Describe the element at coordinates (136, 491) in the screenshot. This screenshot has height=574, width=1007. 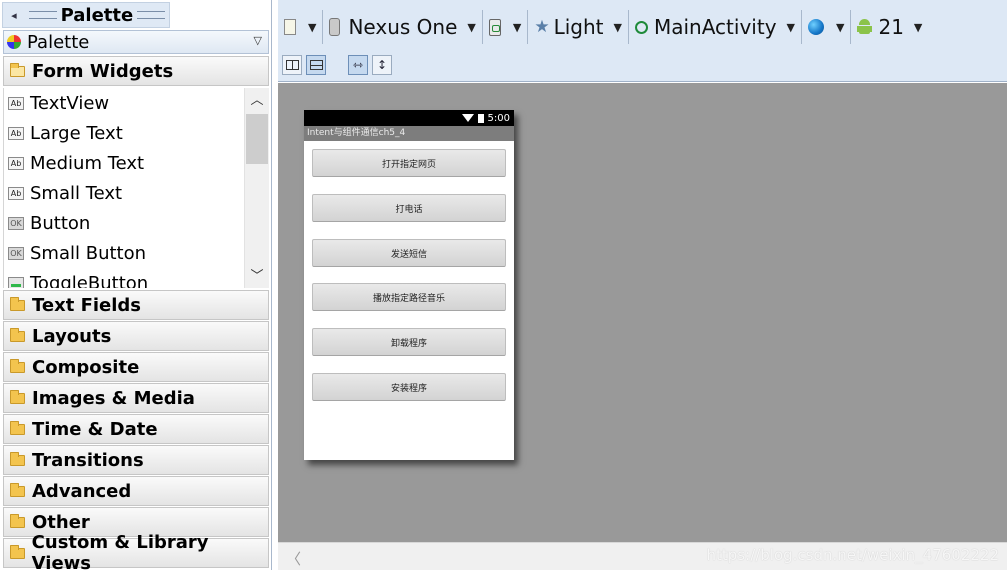
I see `category-advanced: Advanced` at that location.